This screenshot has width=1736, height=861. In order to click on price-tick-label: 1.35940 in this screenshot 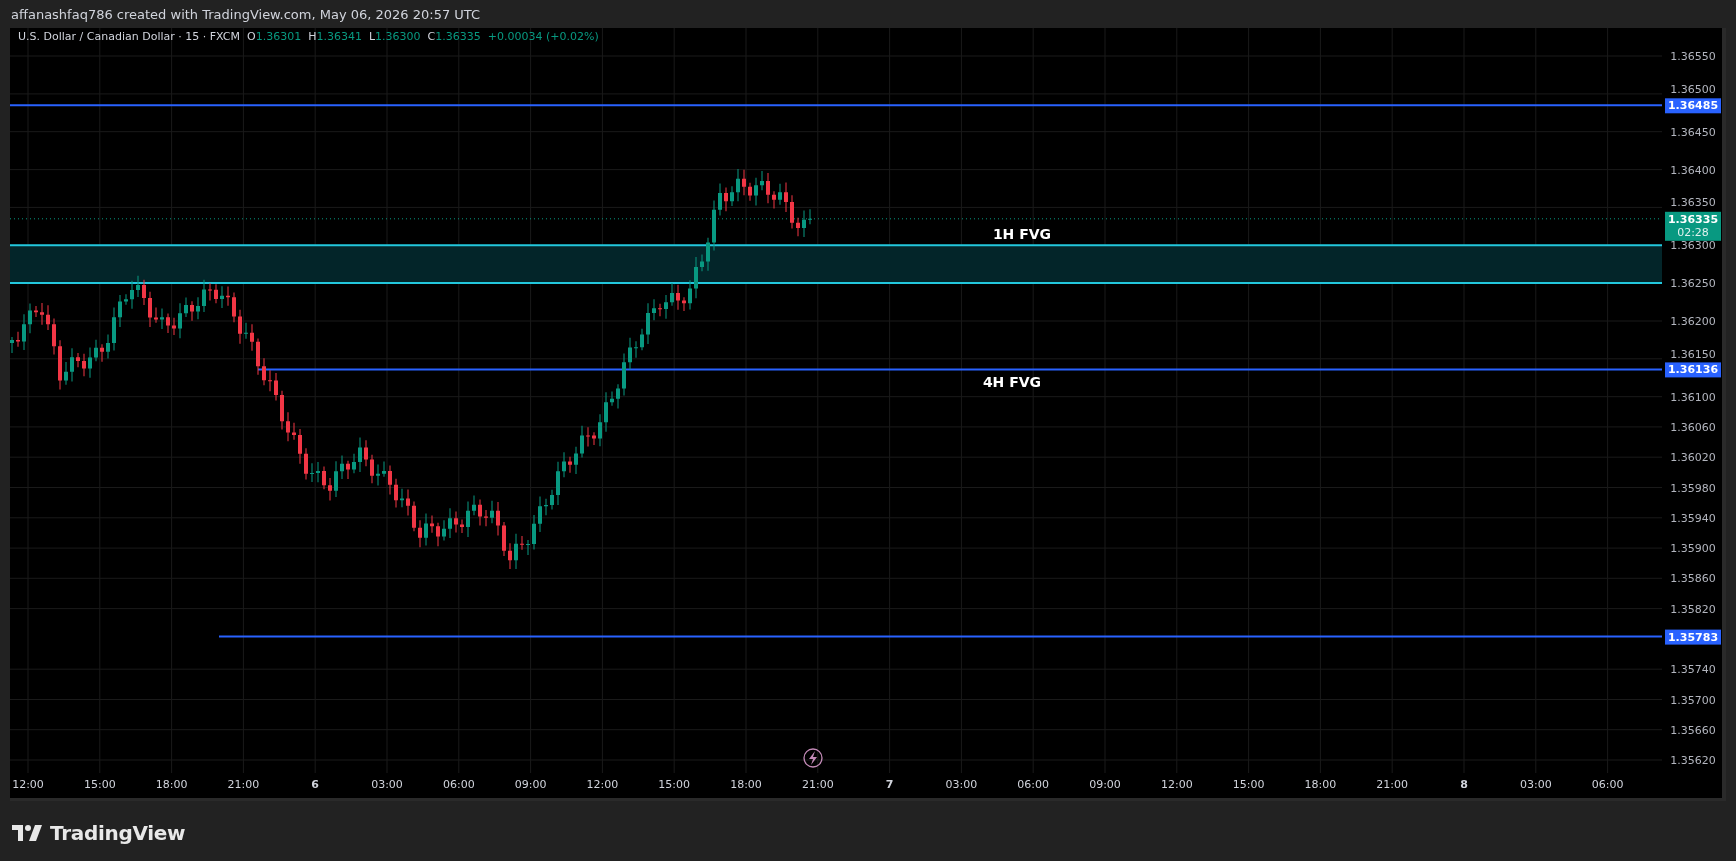, I will do `click(1693, 518)`.